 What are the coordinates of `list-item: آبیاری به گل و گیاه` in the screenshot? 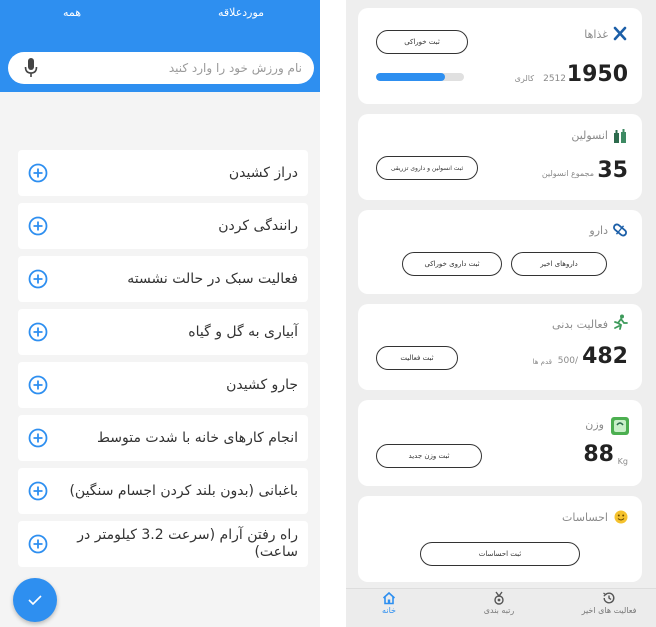 It's located at (163, 332).